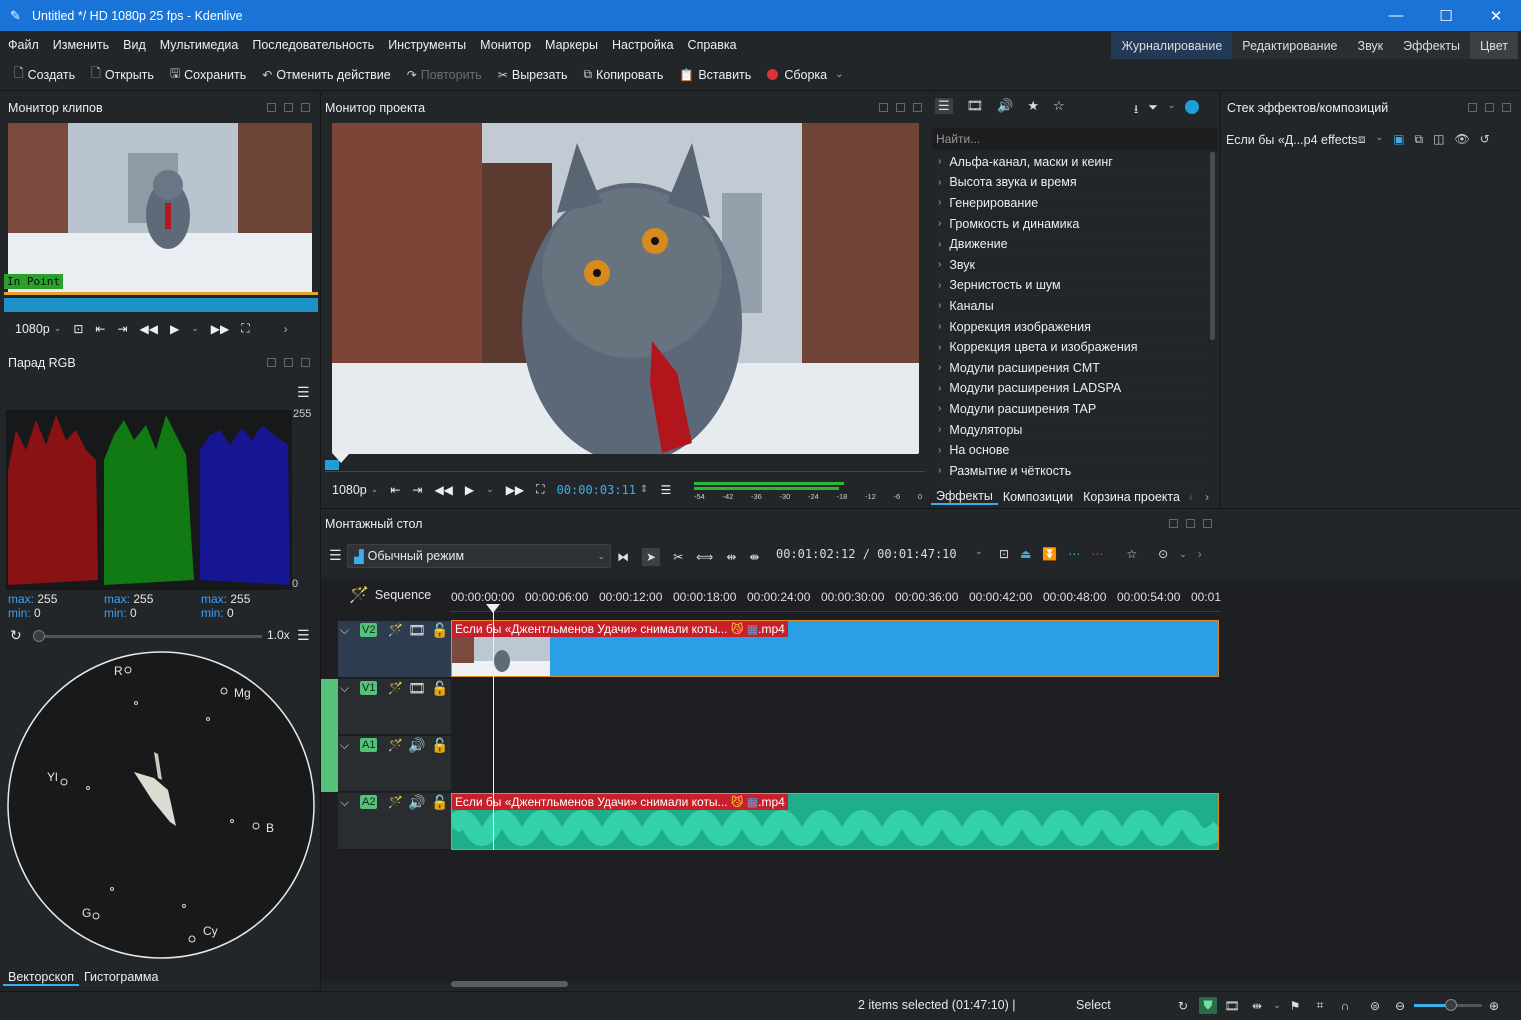 The height and width of the screenshot is (1020, 1521). Describe the element at coordinates (1025, 554) in the screenshot. I see `lift-icon: ⏏` at that location.